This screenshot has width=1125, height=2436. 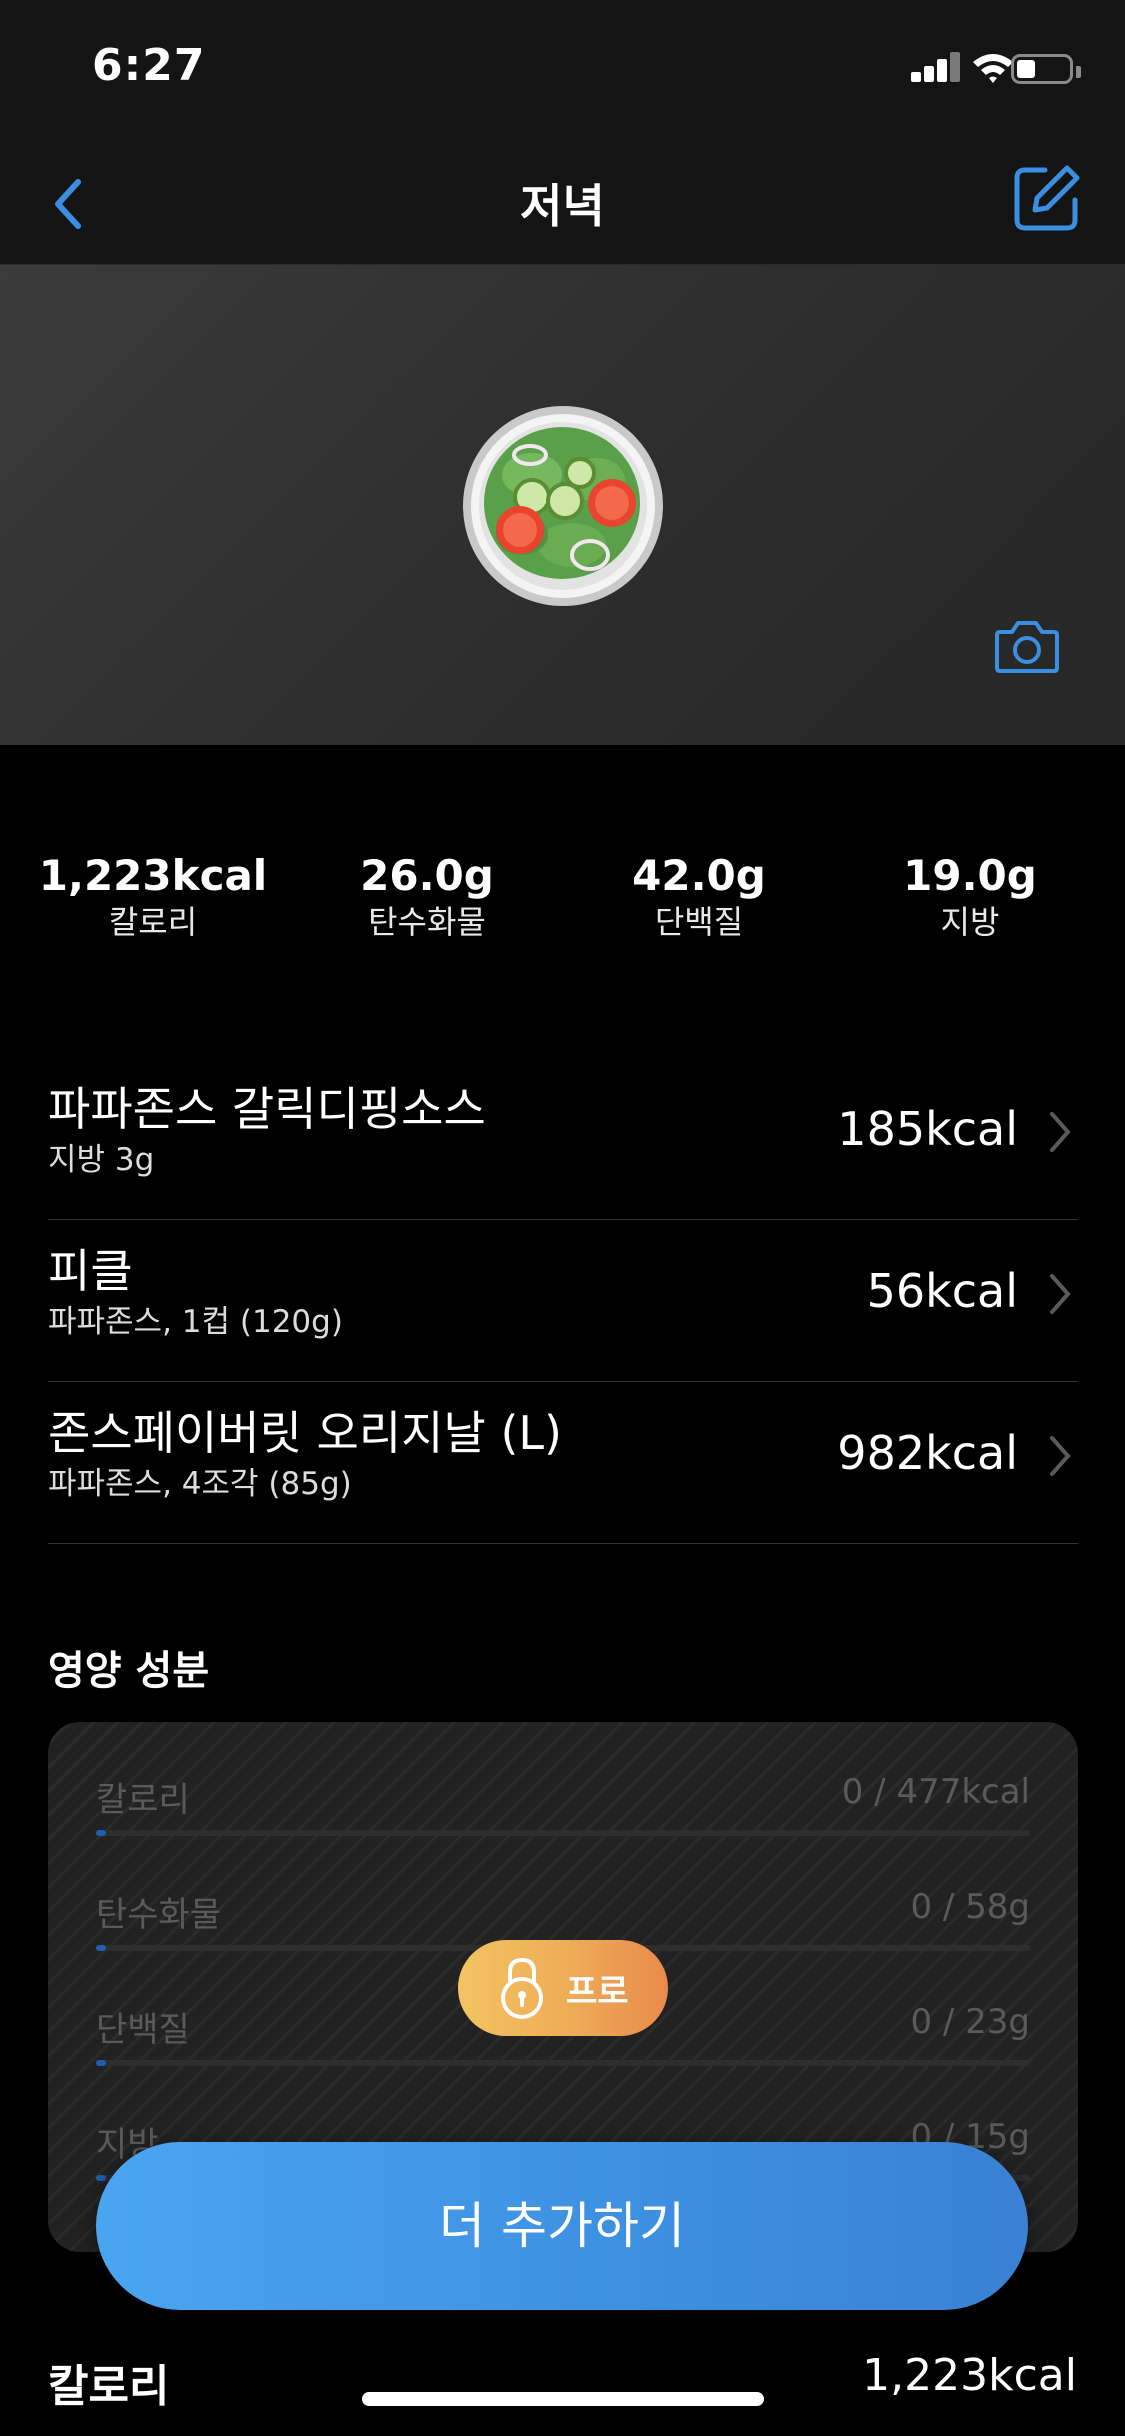 I want to click on food-detail: 파파존스, 4조각 (85g), so click(x=200, y=1484).